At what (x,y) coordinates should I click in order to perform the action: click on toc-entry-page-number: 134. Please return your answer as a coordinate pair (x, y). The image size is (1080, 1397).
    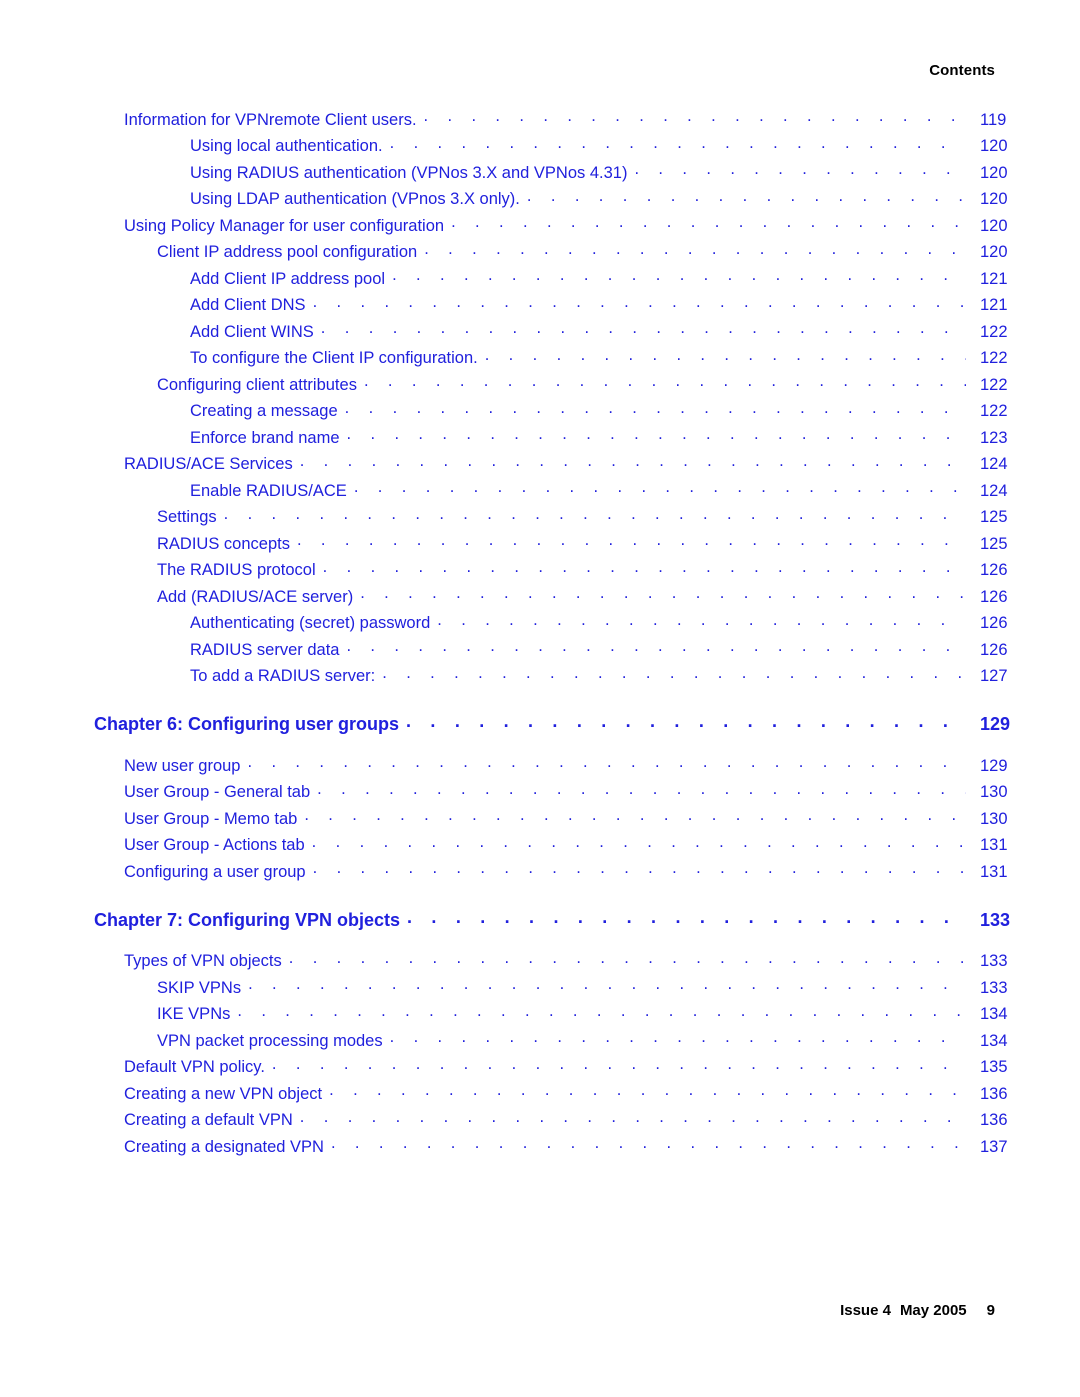
    Looking at the image, I should click on (994, 1014).